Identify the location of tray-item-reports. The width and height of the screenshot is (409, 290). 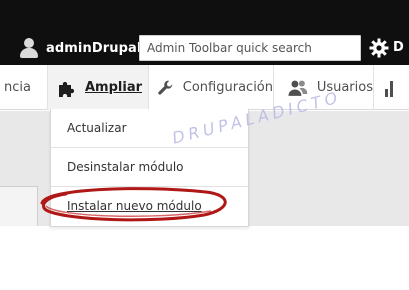
(391, 87).